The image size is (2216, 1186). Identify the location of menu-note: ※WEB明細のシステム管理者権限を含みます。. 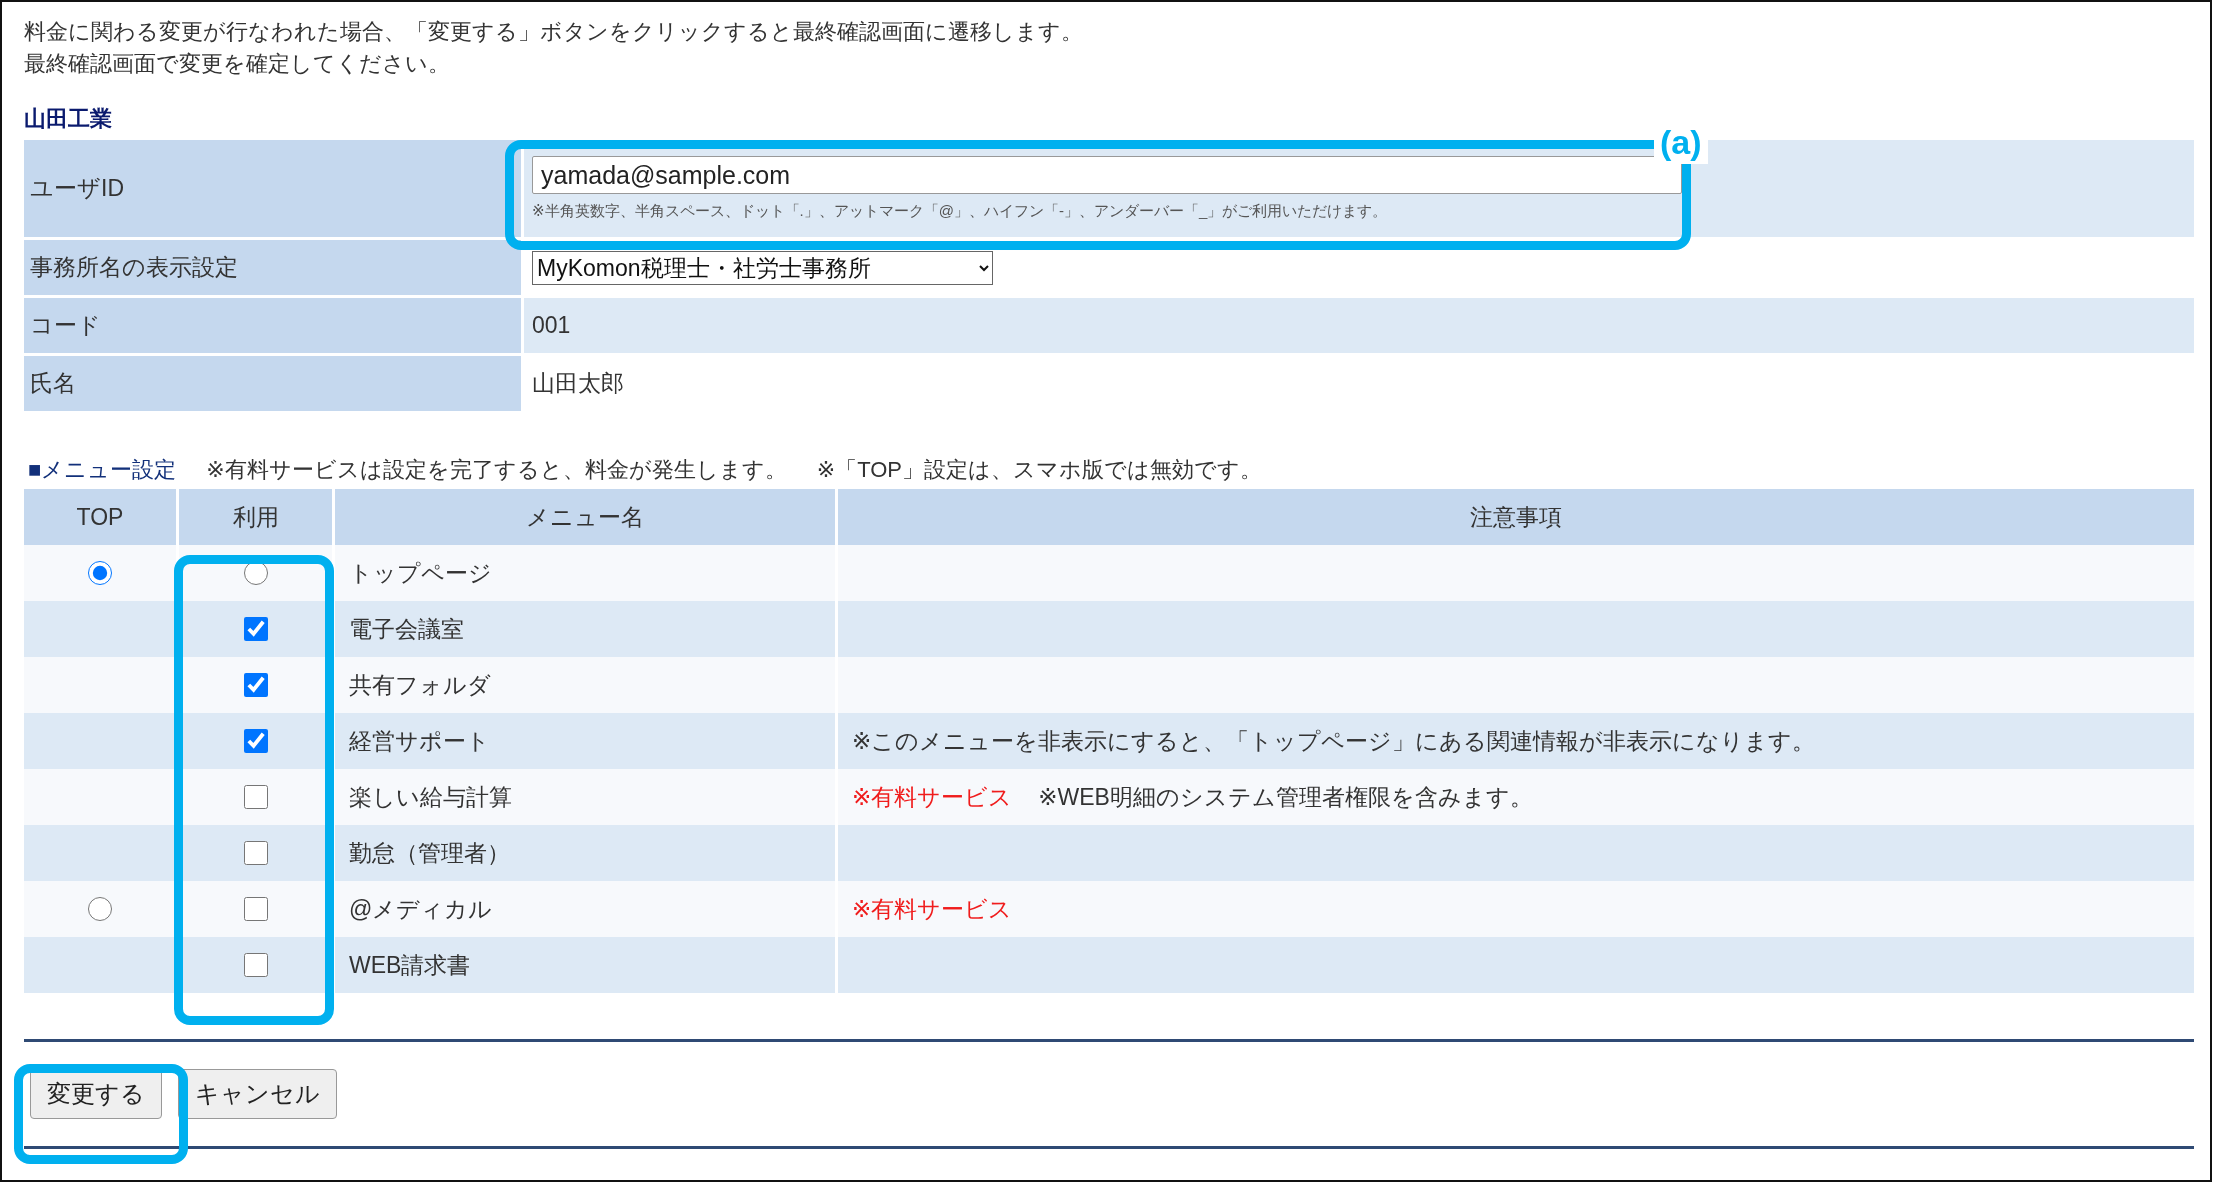
(1285, 797).